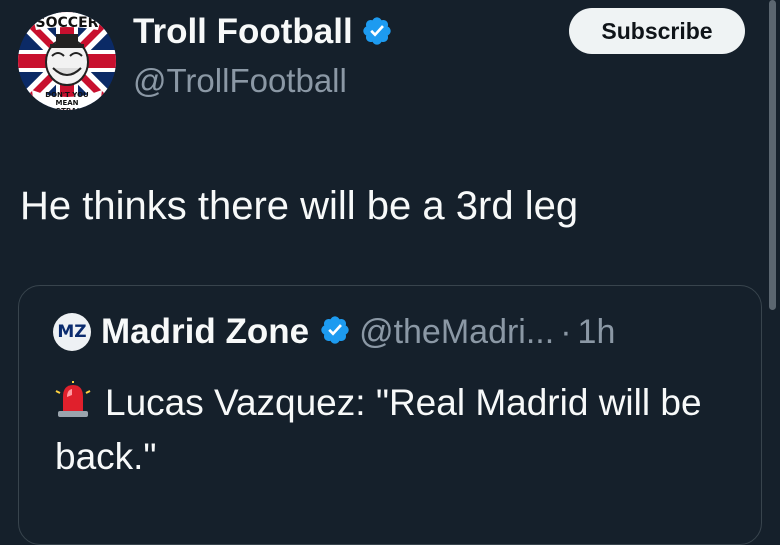 Image resolution: width=780 pixels, height=545 pixels. I want to click on author-name-row: Troll Football, so click(263, 34).